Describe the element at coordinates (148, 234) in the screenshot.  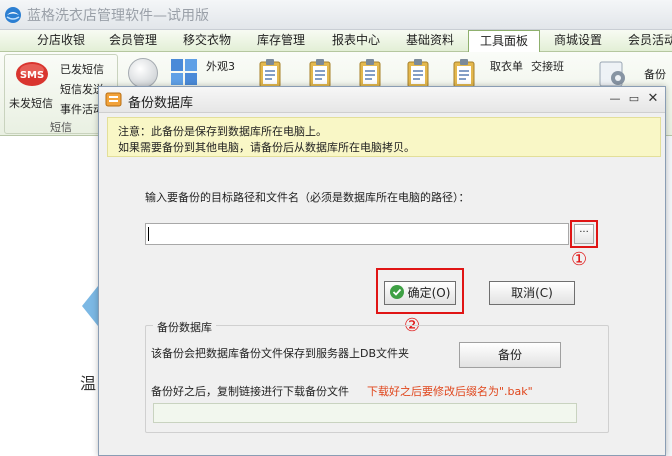
I see `text-caret` at that location.